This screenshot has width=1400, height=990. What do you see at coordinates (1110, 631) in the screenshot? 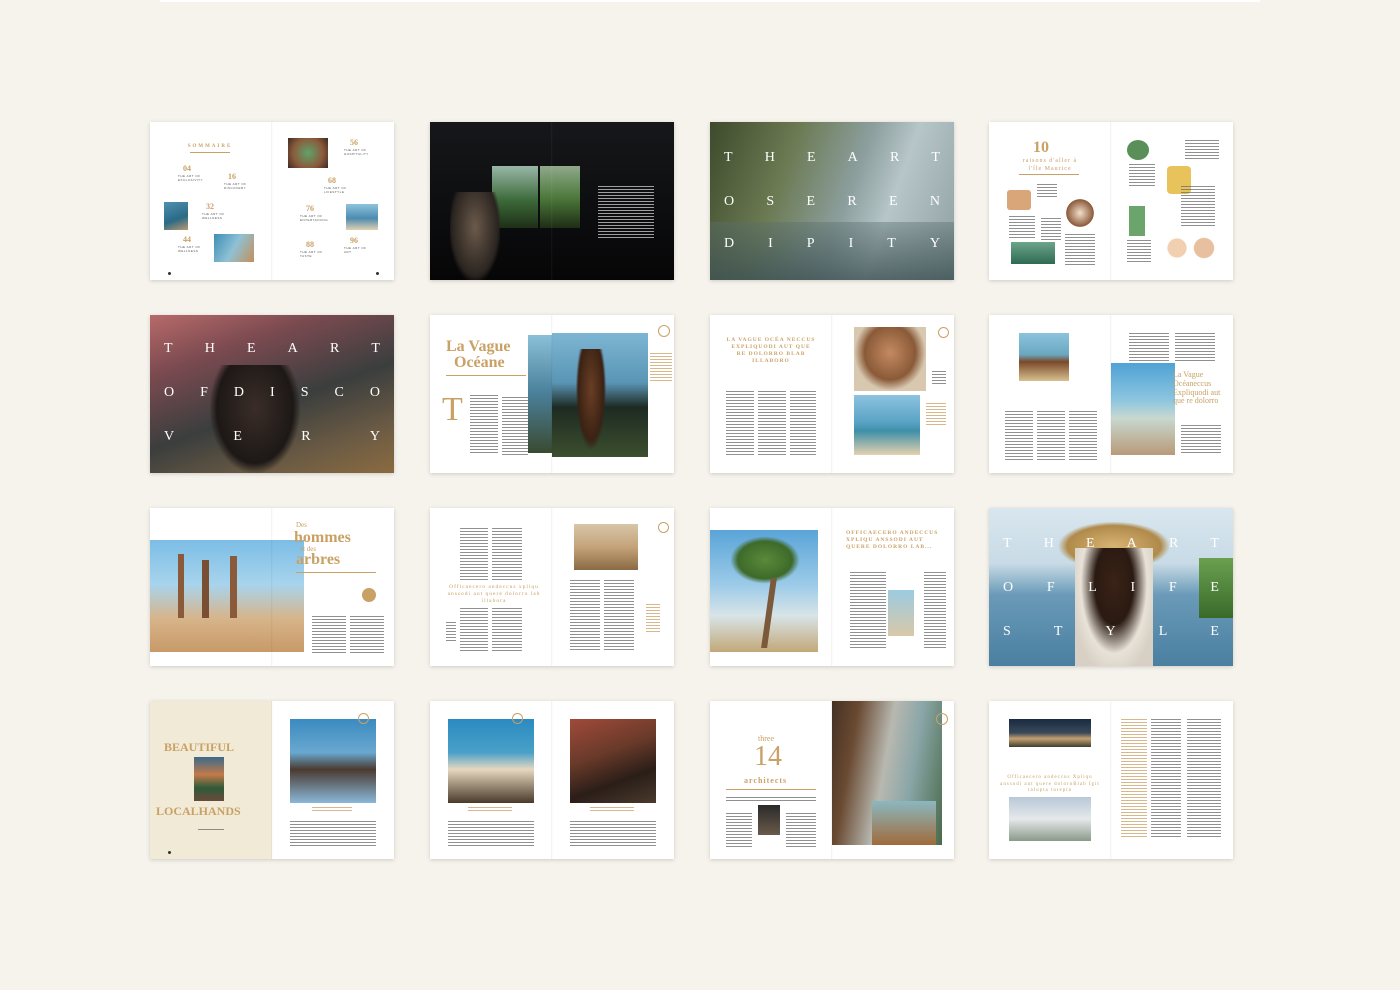
I see `title-letter: Y` at bounding box center [1110, 631].